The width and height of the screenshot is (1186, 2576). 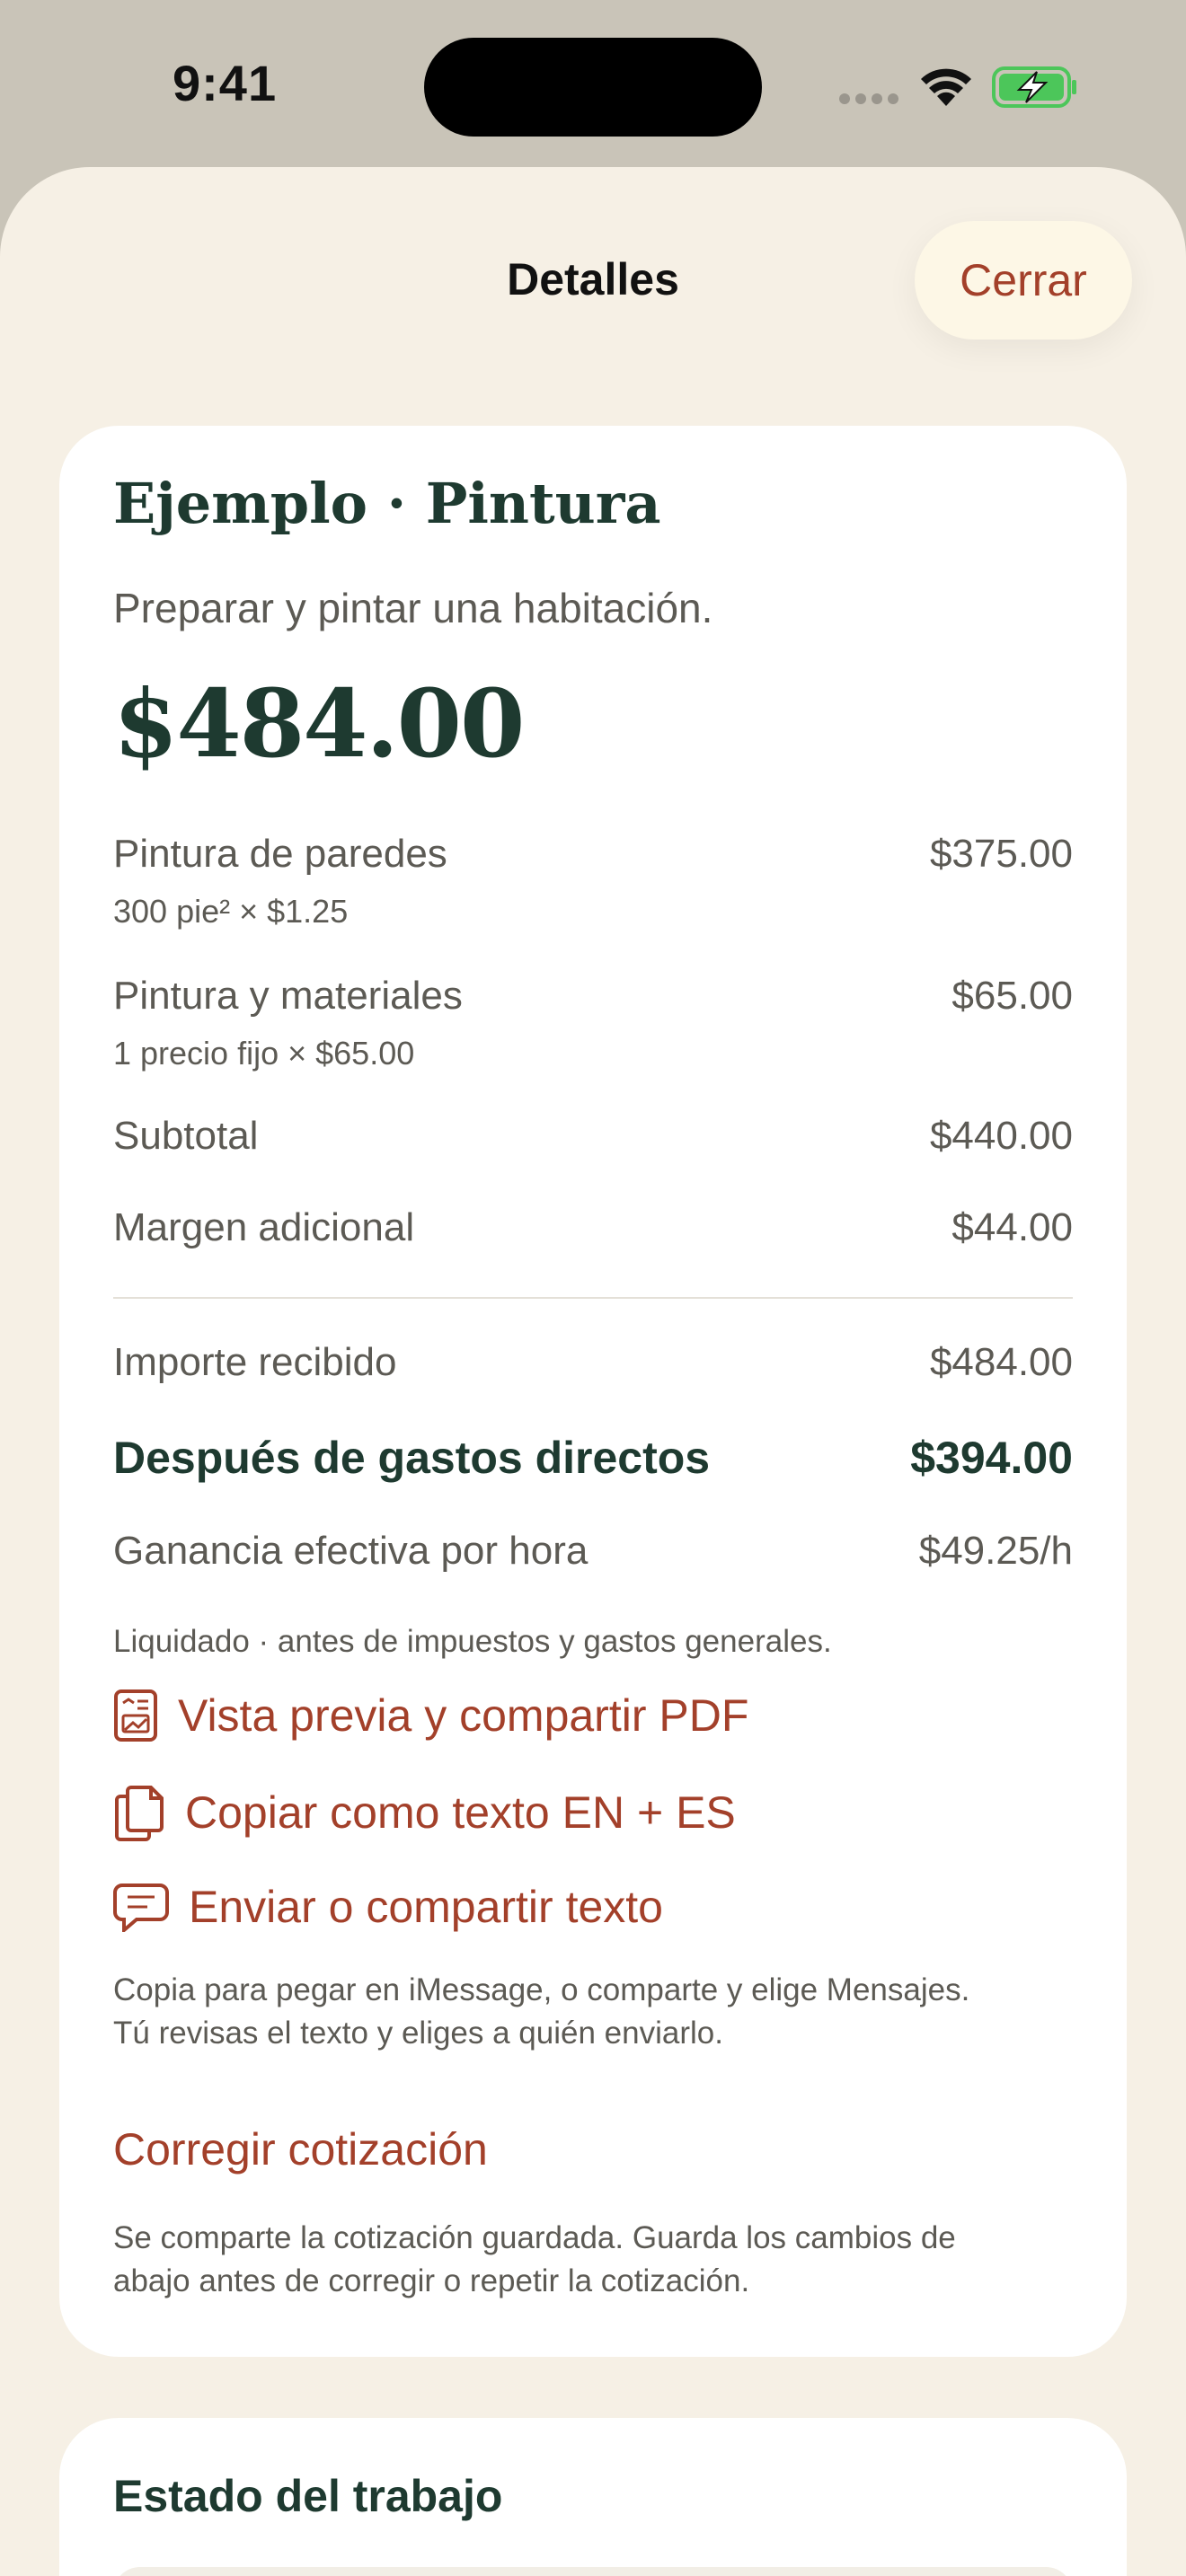 I want to click on copy-text-button: Copiar como texto EN + ES, so click(x=424, y=1812).